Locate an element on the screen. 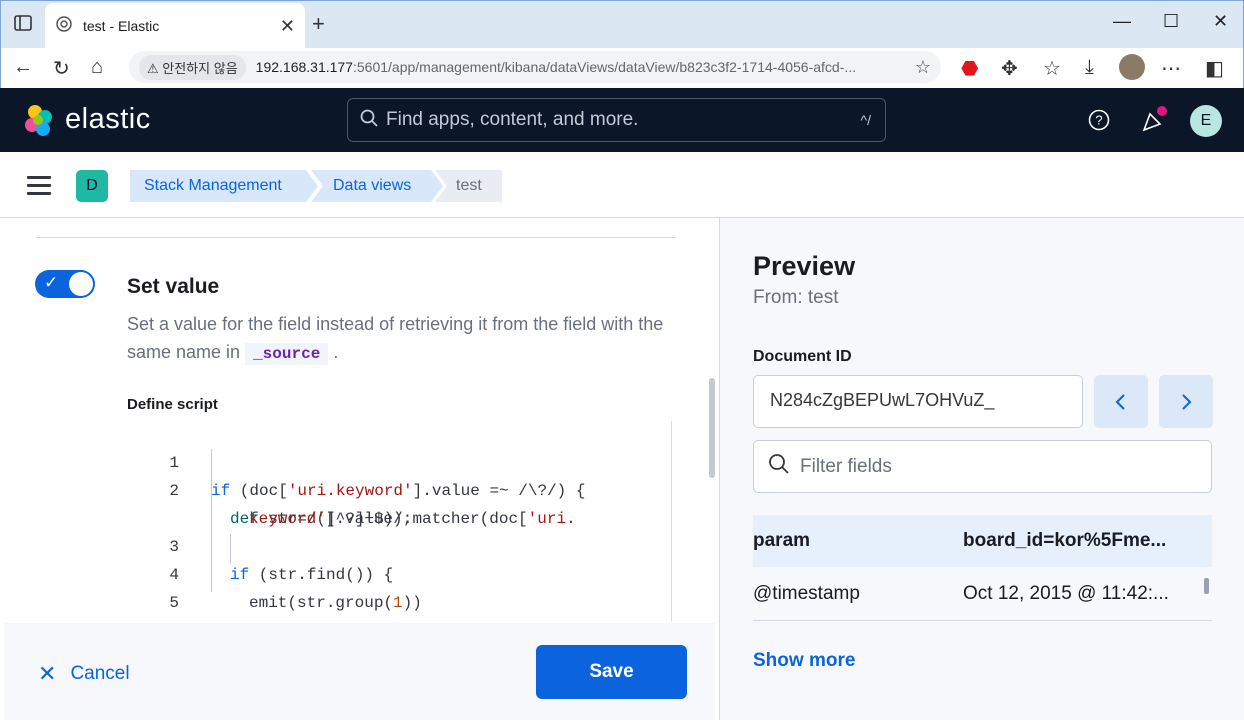 This screenshot has width=1244, height=720. search-placeholder: Find apps, content, and more. is located at coordinates (512, 119).